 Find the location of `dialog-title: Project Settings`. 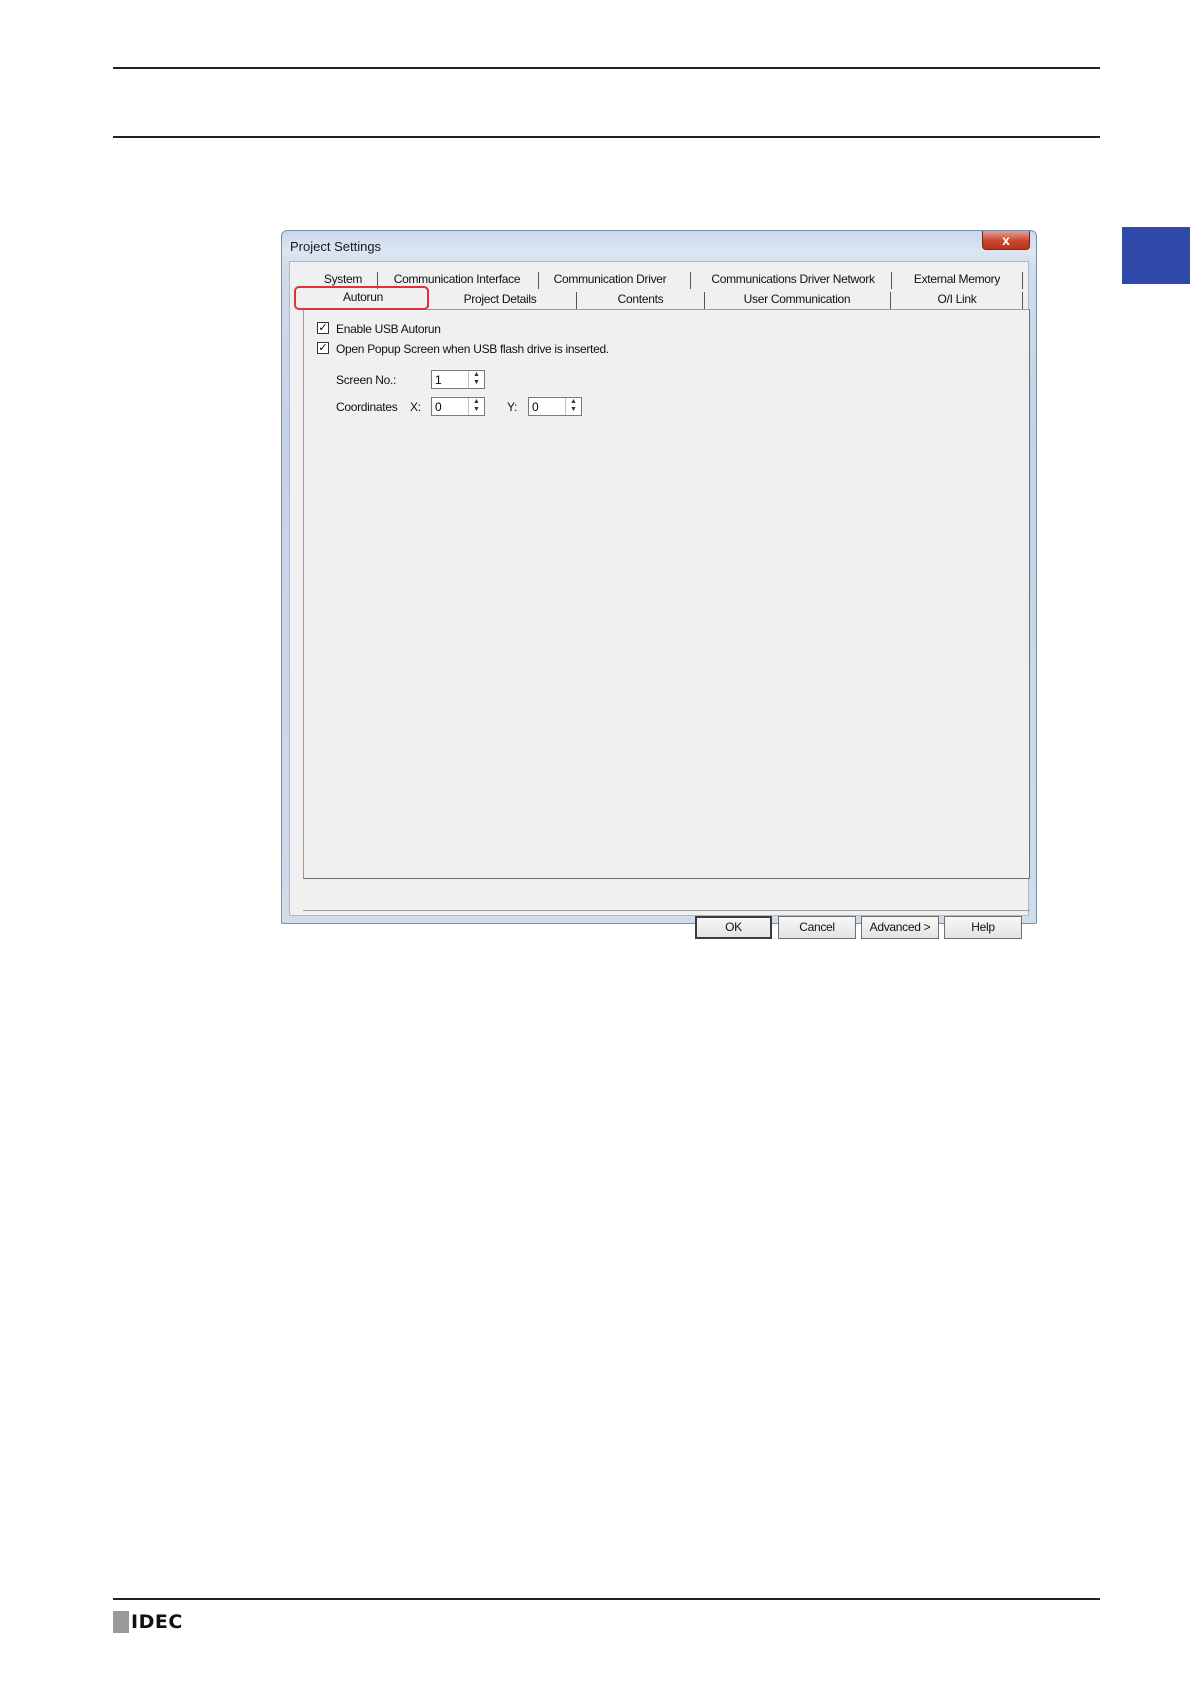

dialog-title: Project Settings is located at coordinates (336, 246).